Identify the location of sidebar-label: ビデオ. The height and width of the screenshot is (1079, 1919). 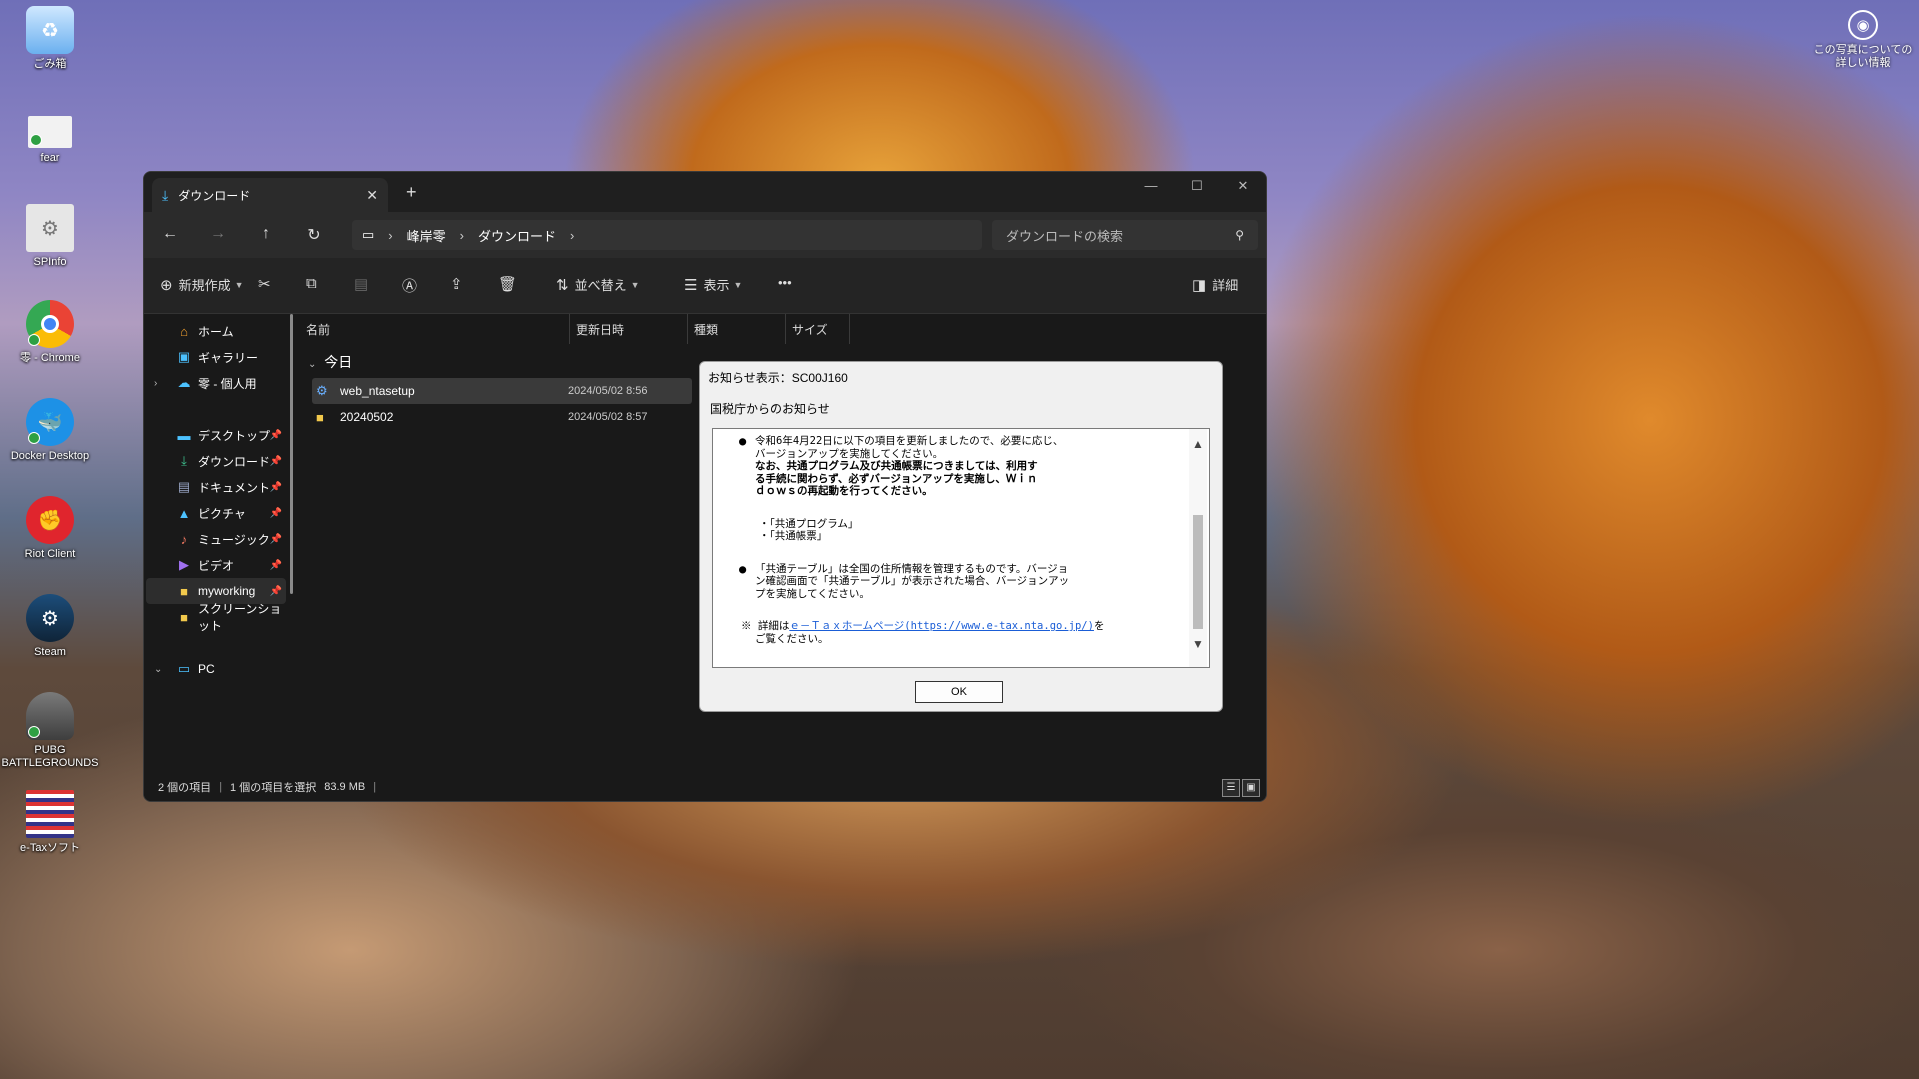
(216, 565).